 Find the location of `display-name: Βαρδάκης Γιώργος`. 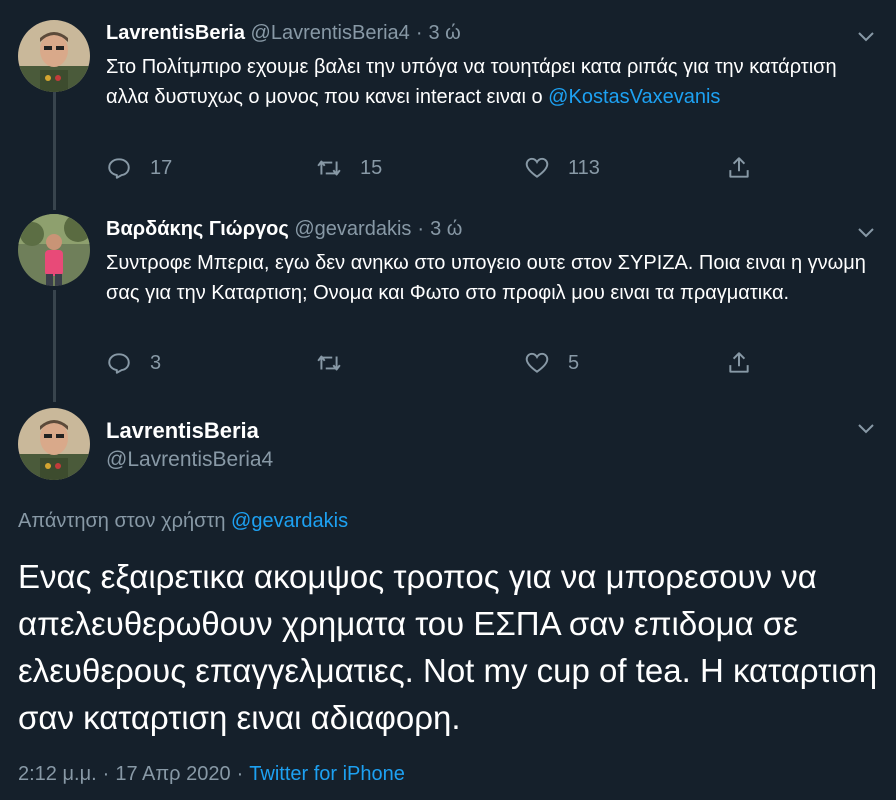

display-name: Βαρδάκης Γιώργος is located at coordinates (197, 229).